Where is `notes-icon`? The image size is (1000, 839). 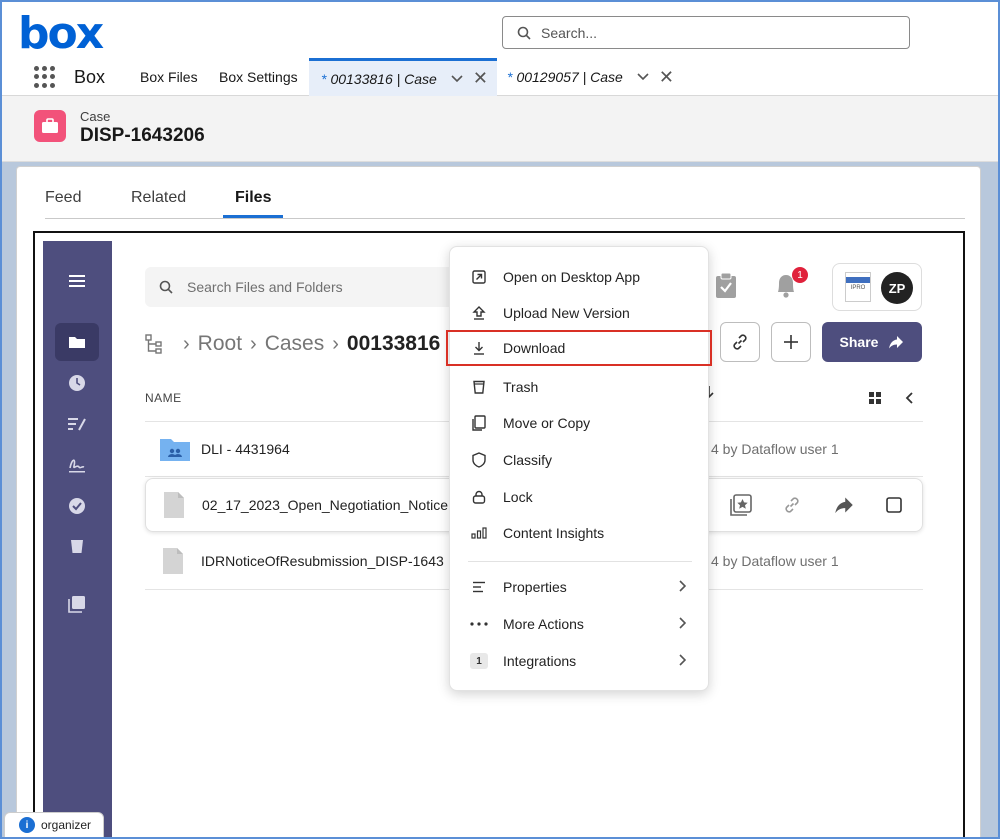
notes-icon is located at coordinates (77, 424).